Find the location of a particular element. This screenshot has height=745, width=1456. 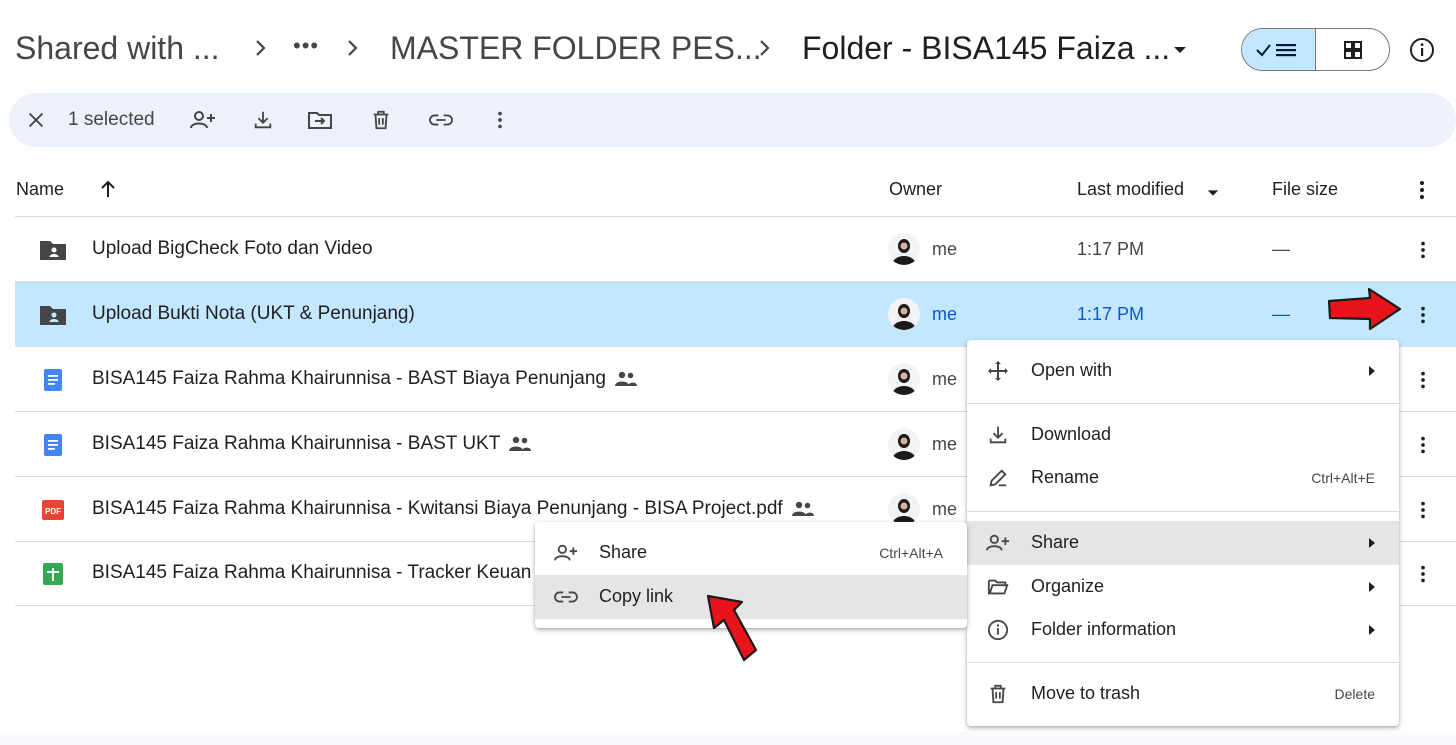

file-name: Upload Bukti Nota (UKT & Penunjang) is located at coordinates (253, 314).